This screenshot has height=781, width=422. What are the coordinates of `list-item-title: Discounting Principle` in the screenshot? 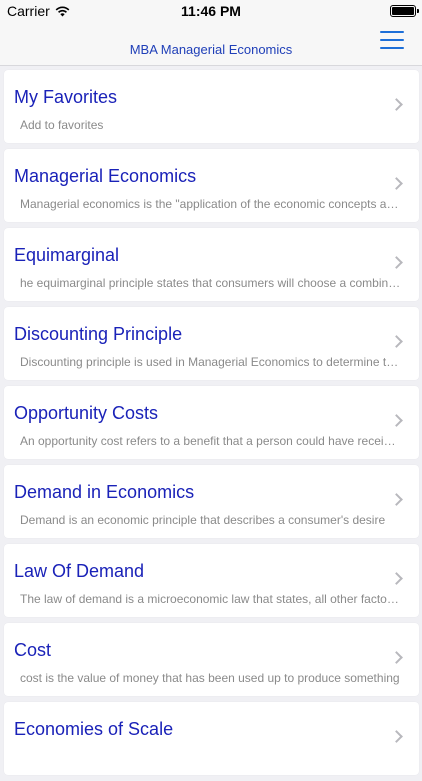 It's located at (98, 334).